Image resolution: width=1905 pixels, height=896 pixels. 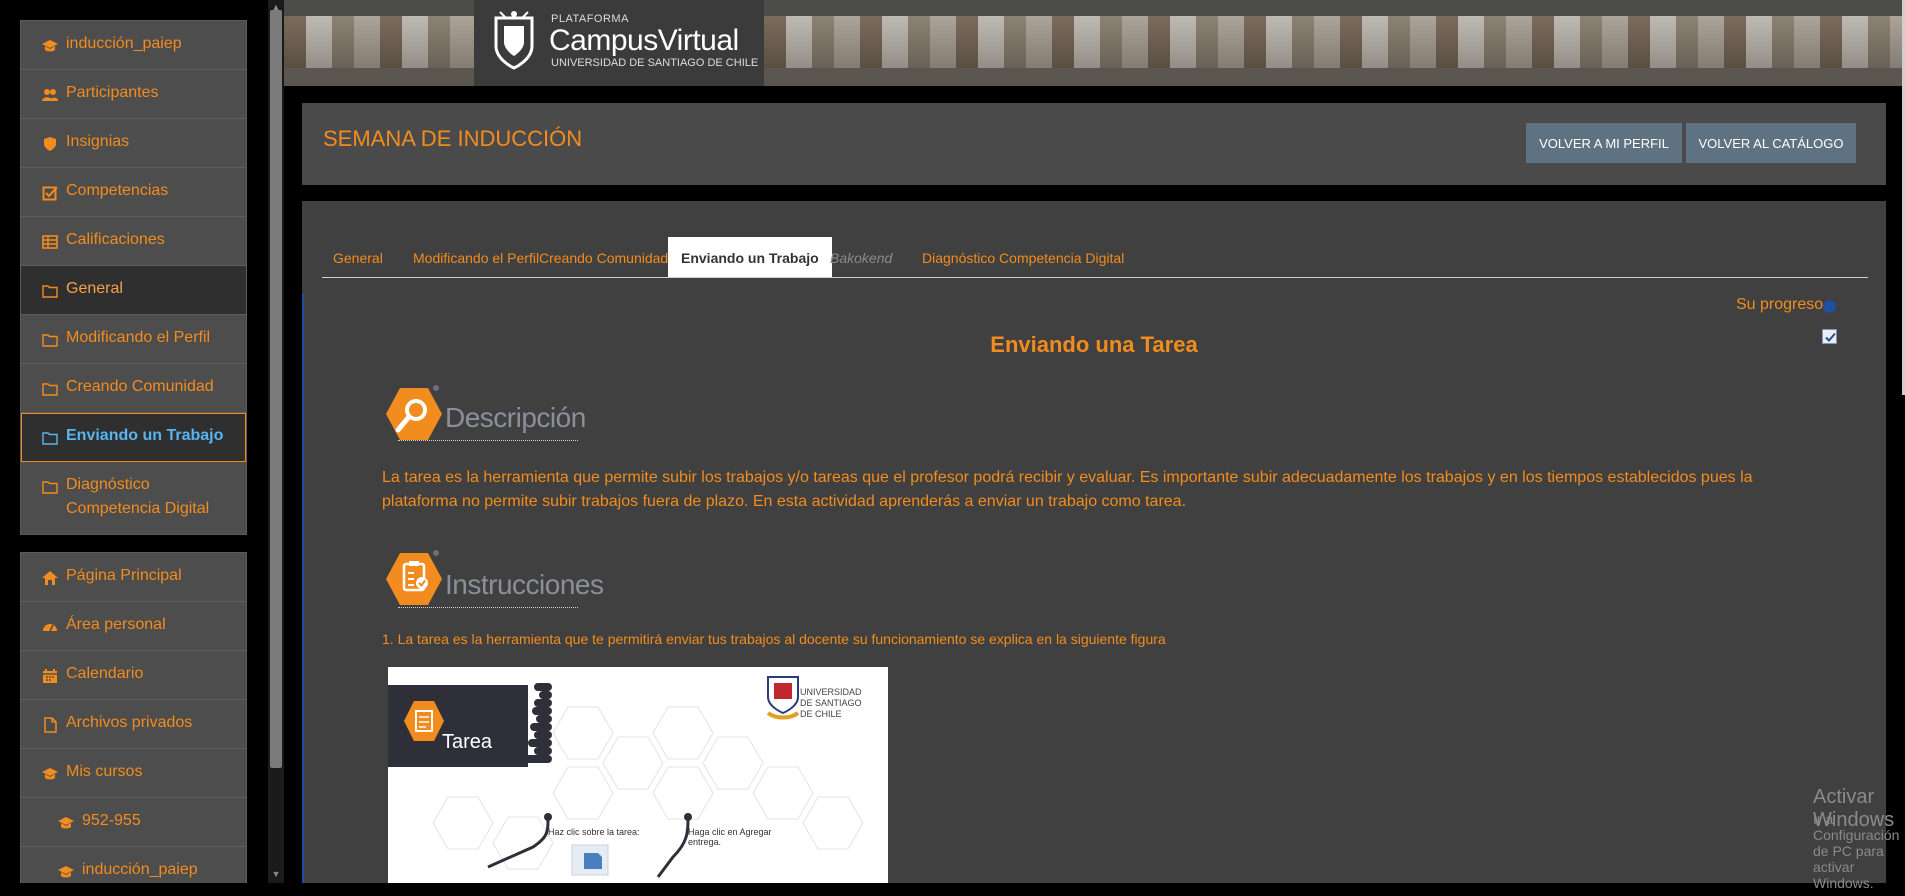 What do you see at coordinates (705, 842) in the screenshot?
I see `figure-note-line: entrega.` at bounding box center [705, 842].